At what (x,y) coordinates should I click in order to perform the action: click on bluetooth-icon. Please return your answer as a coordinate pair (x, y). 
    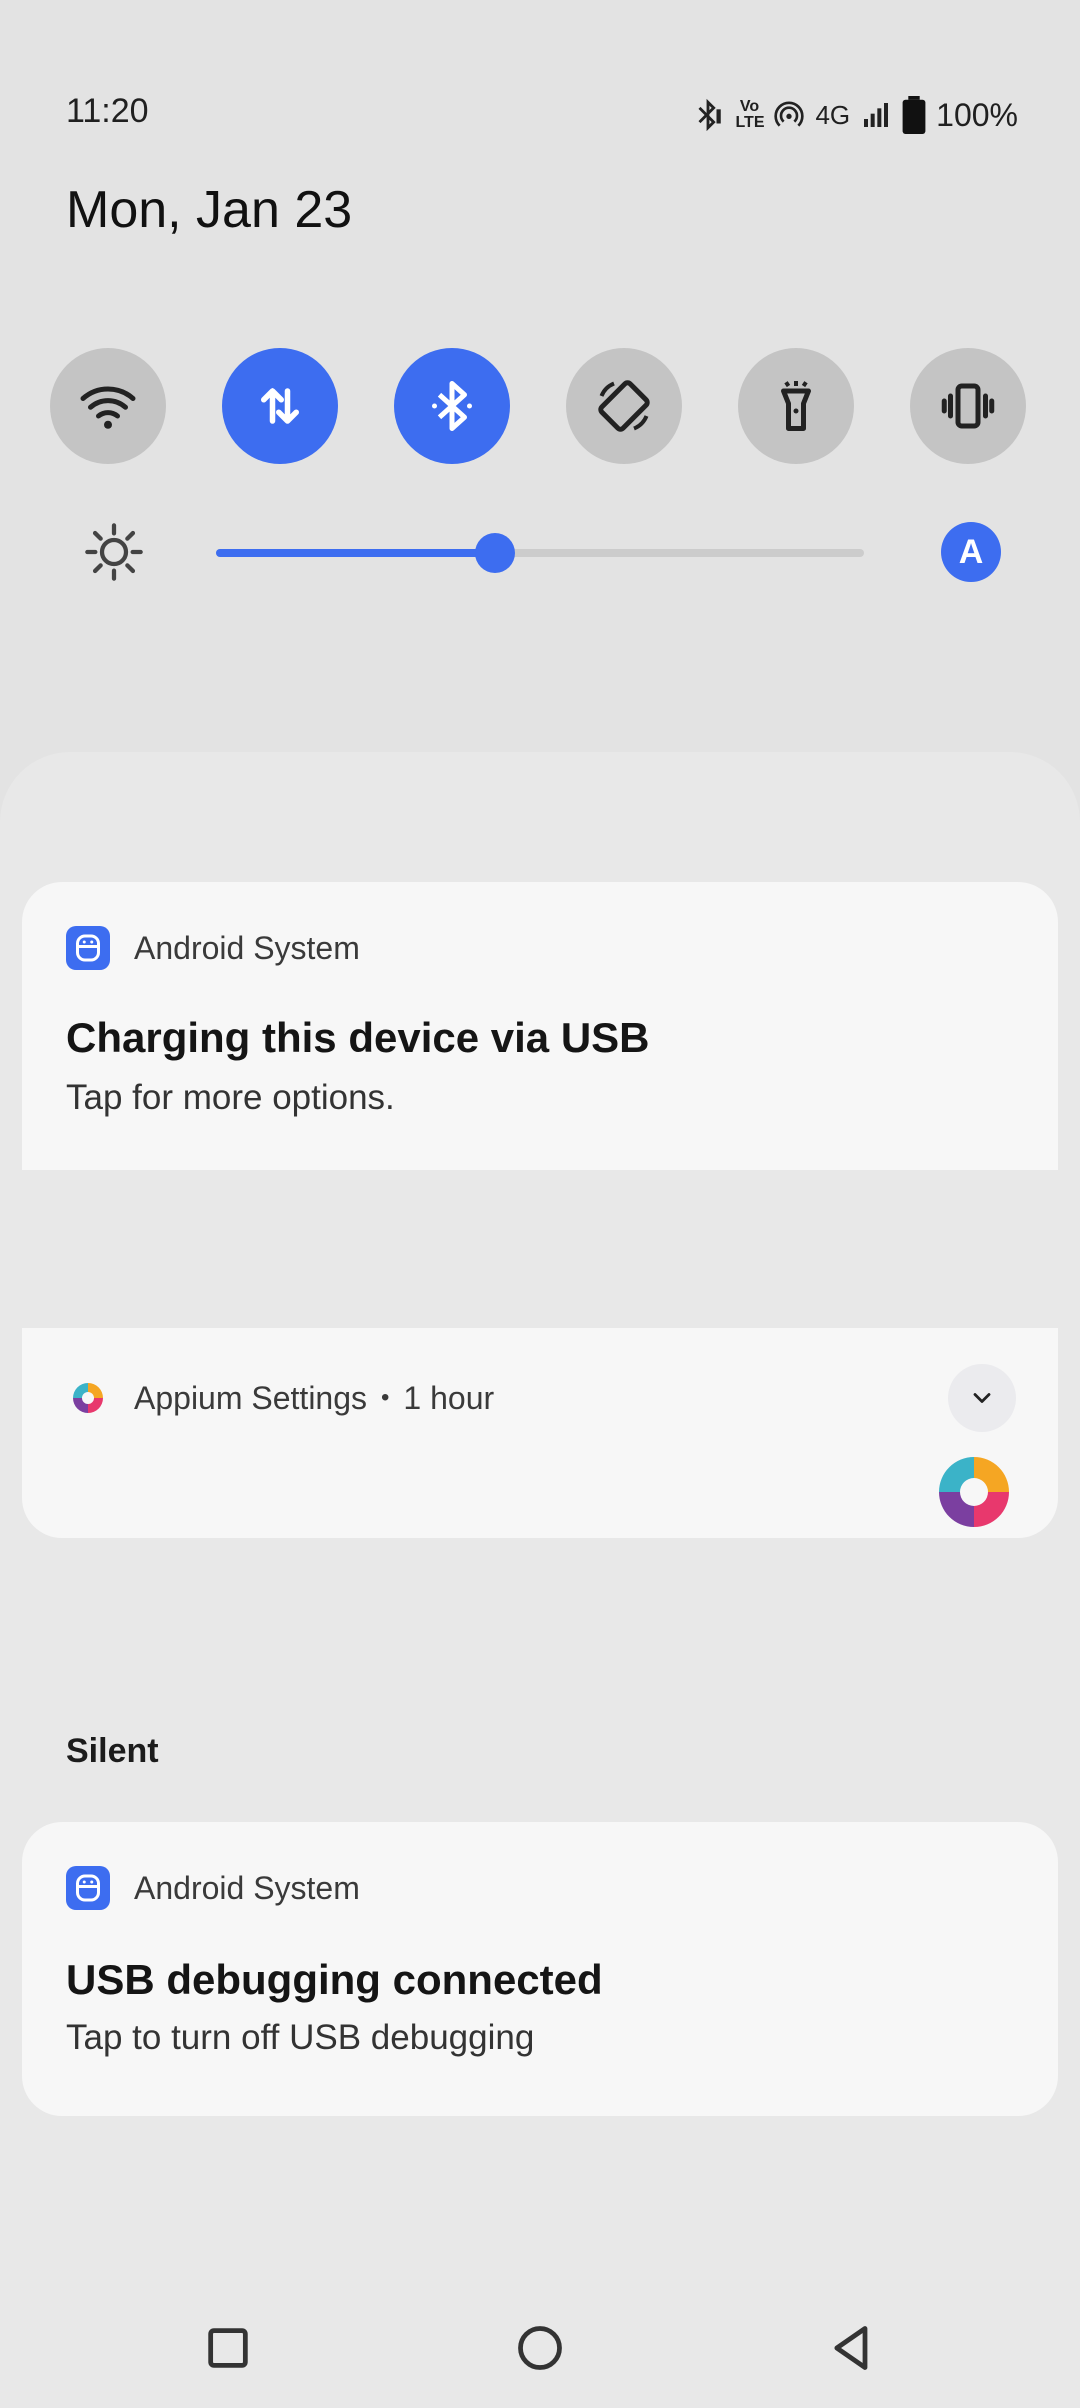
    Looking at the image, I should click on (452, 406).